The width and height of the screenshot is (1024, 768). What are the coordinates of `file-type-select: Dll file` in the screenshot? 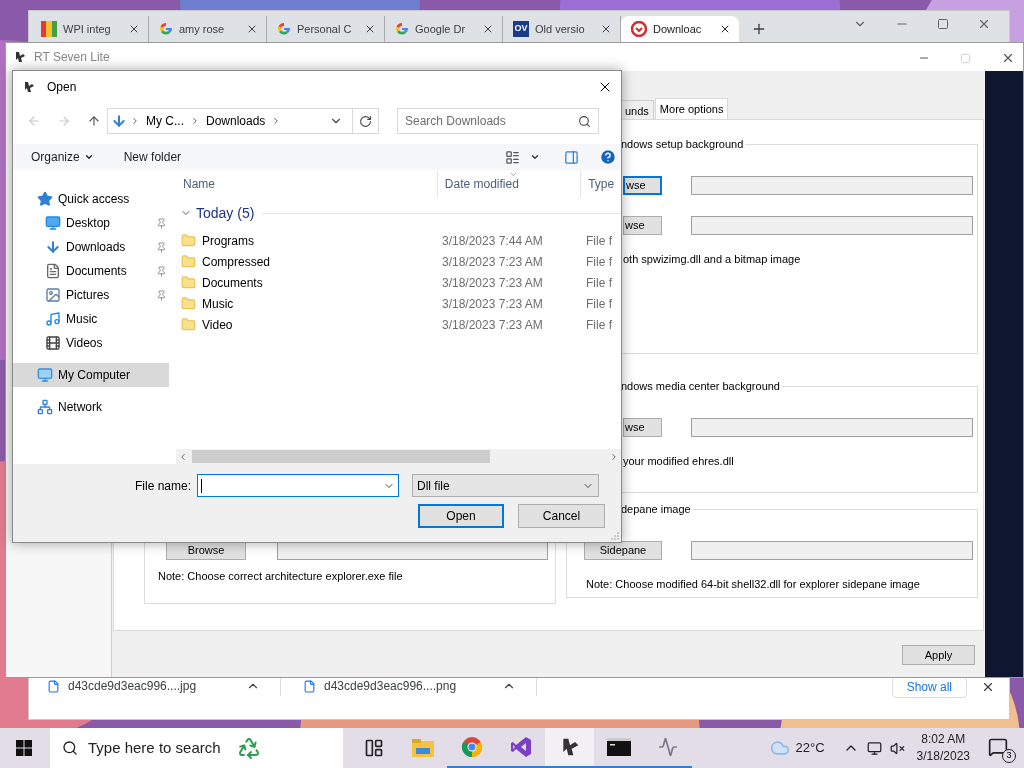 It's located at (505, 485).